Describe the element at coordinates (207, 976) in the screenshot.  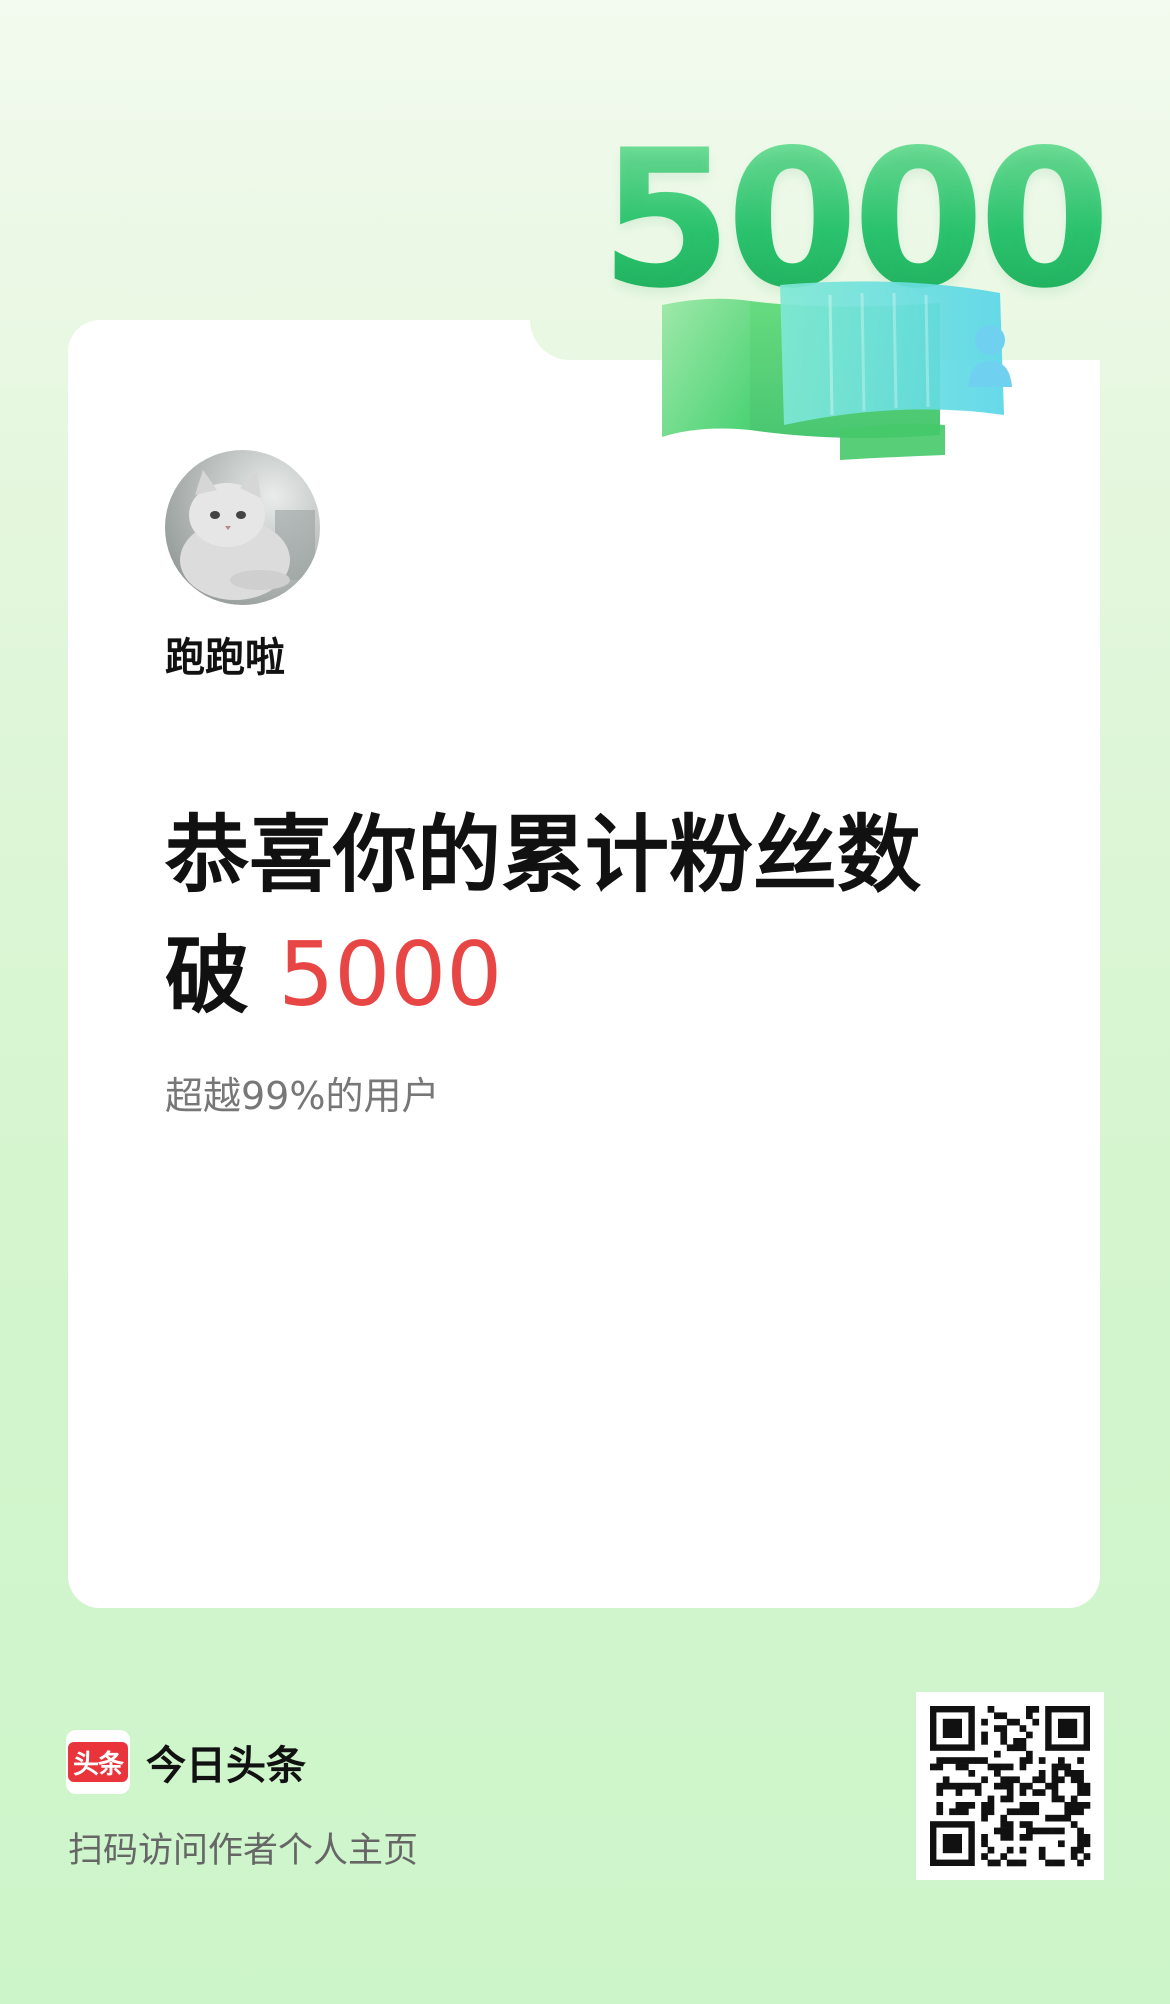
I see `headline-prefix: 破` at that location.